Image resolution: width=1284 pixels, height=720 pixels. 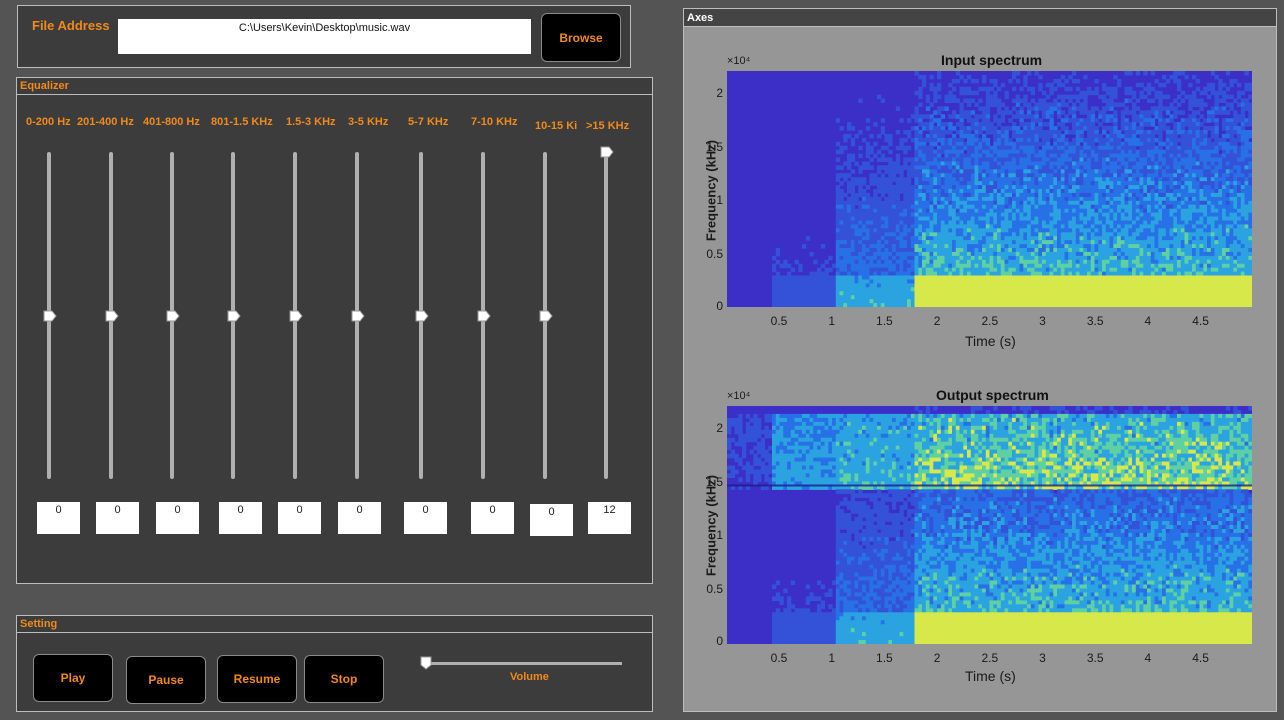 I want to click on output-xtick-label: 3.5, so click(x=1095, y=658).